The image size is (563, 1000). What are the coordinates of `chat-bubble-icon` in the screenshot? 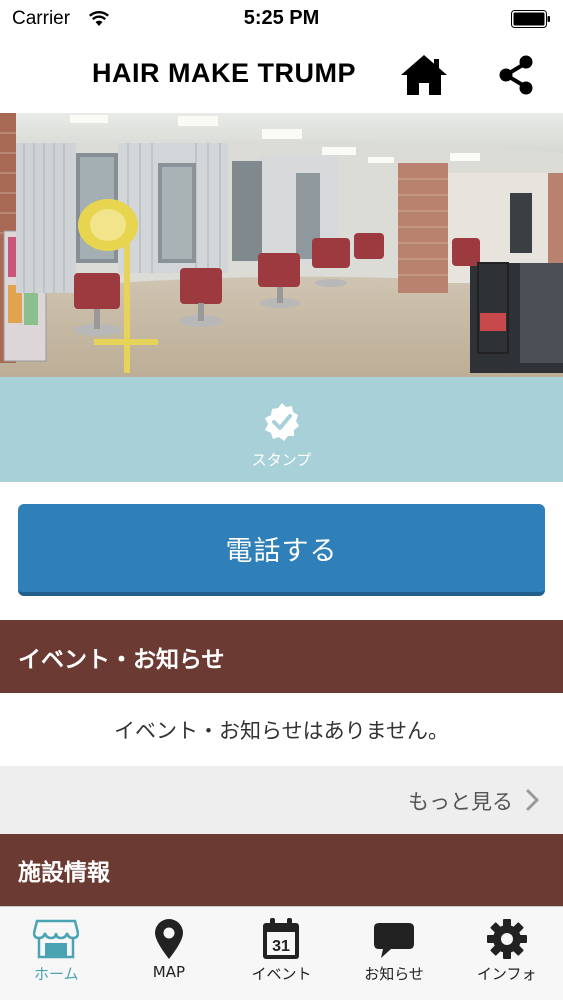 It's located at (394, 940).